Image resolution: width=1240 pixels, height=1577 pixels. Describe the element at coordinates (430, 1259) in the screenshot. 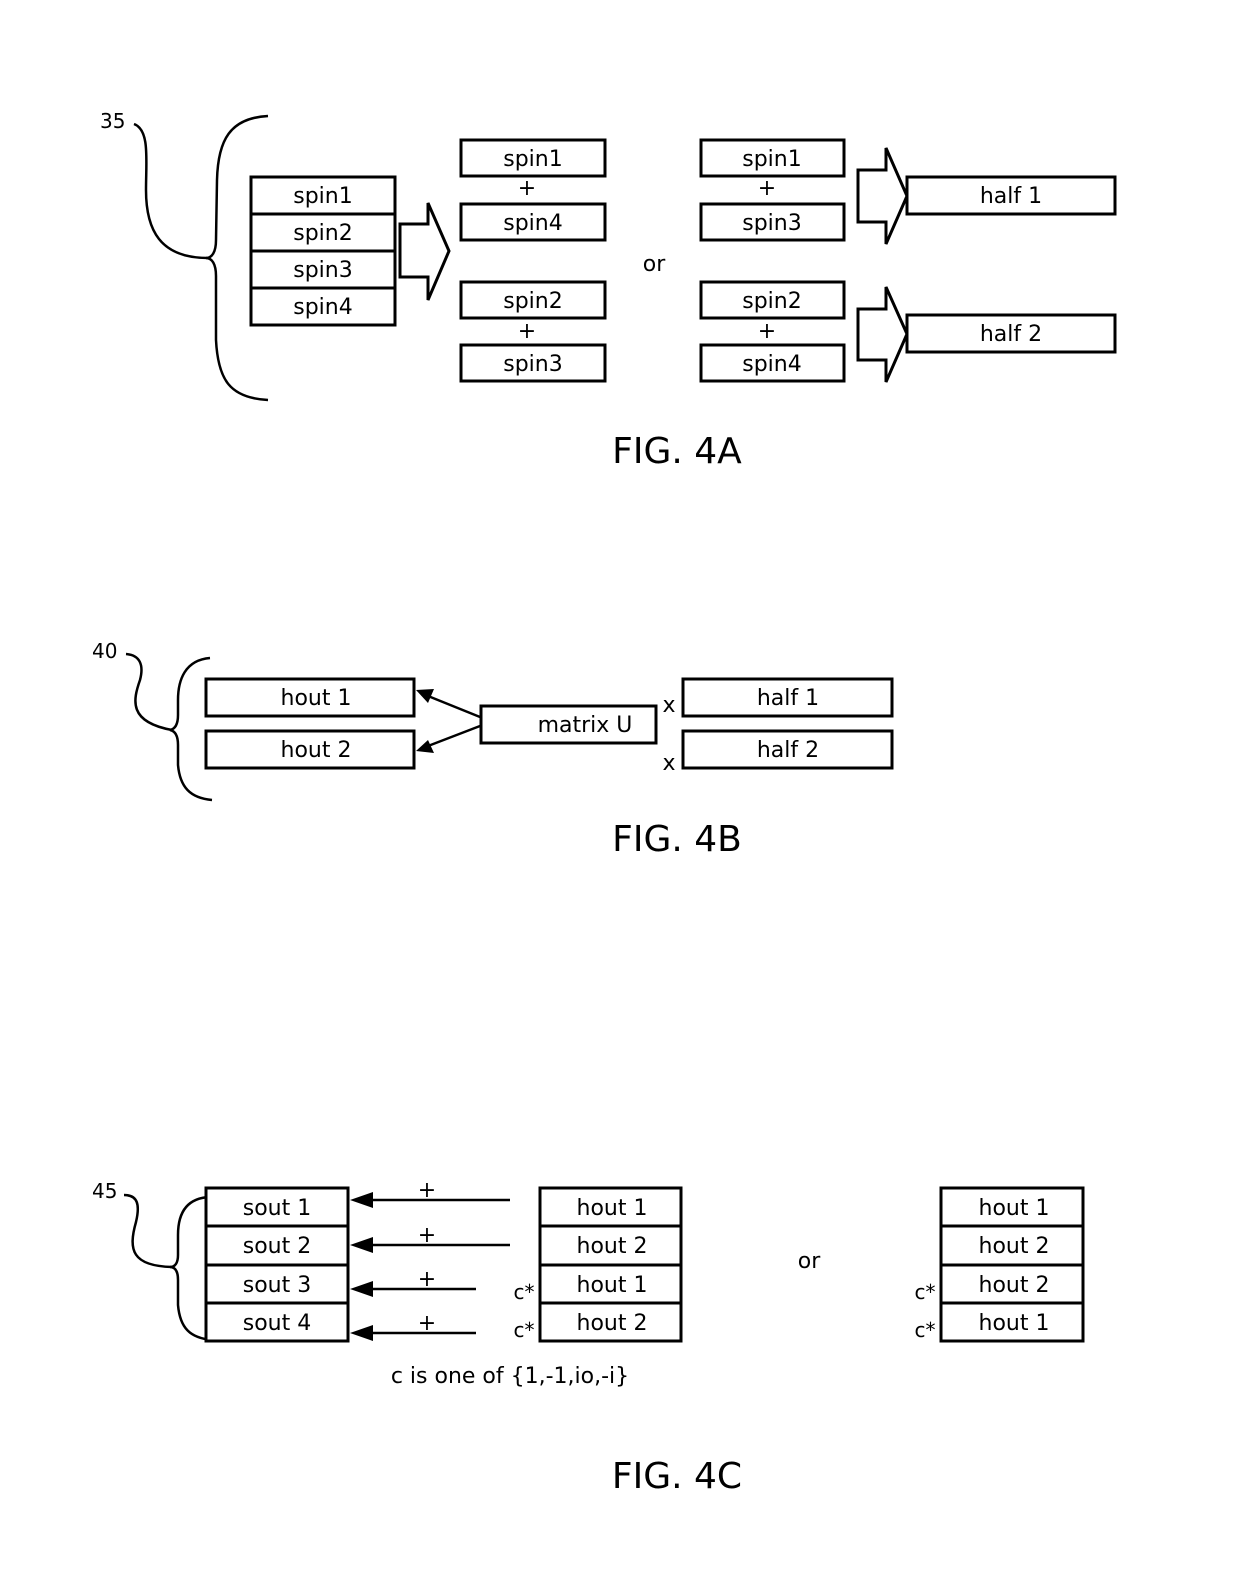

I see `sum-arrows: + + + +` at that location.